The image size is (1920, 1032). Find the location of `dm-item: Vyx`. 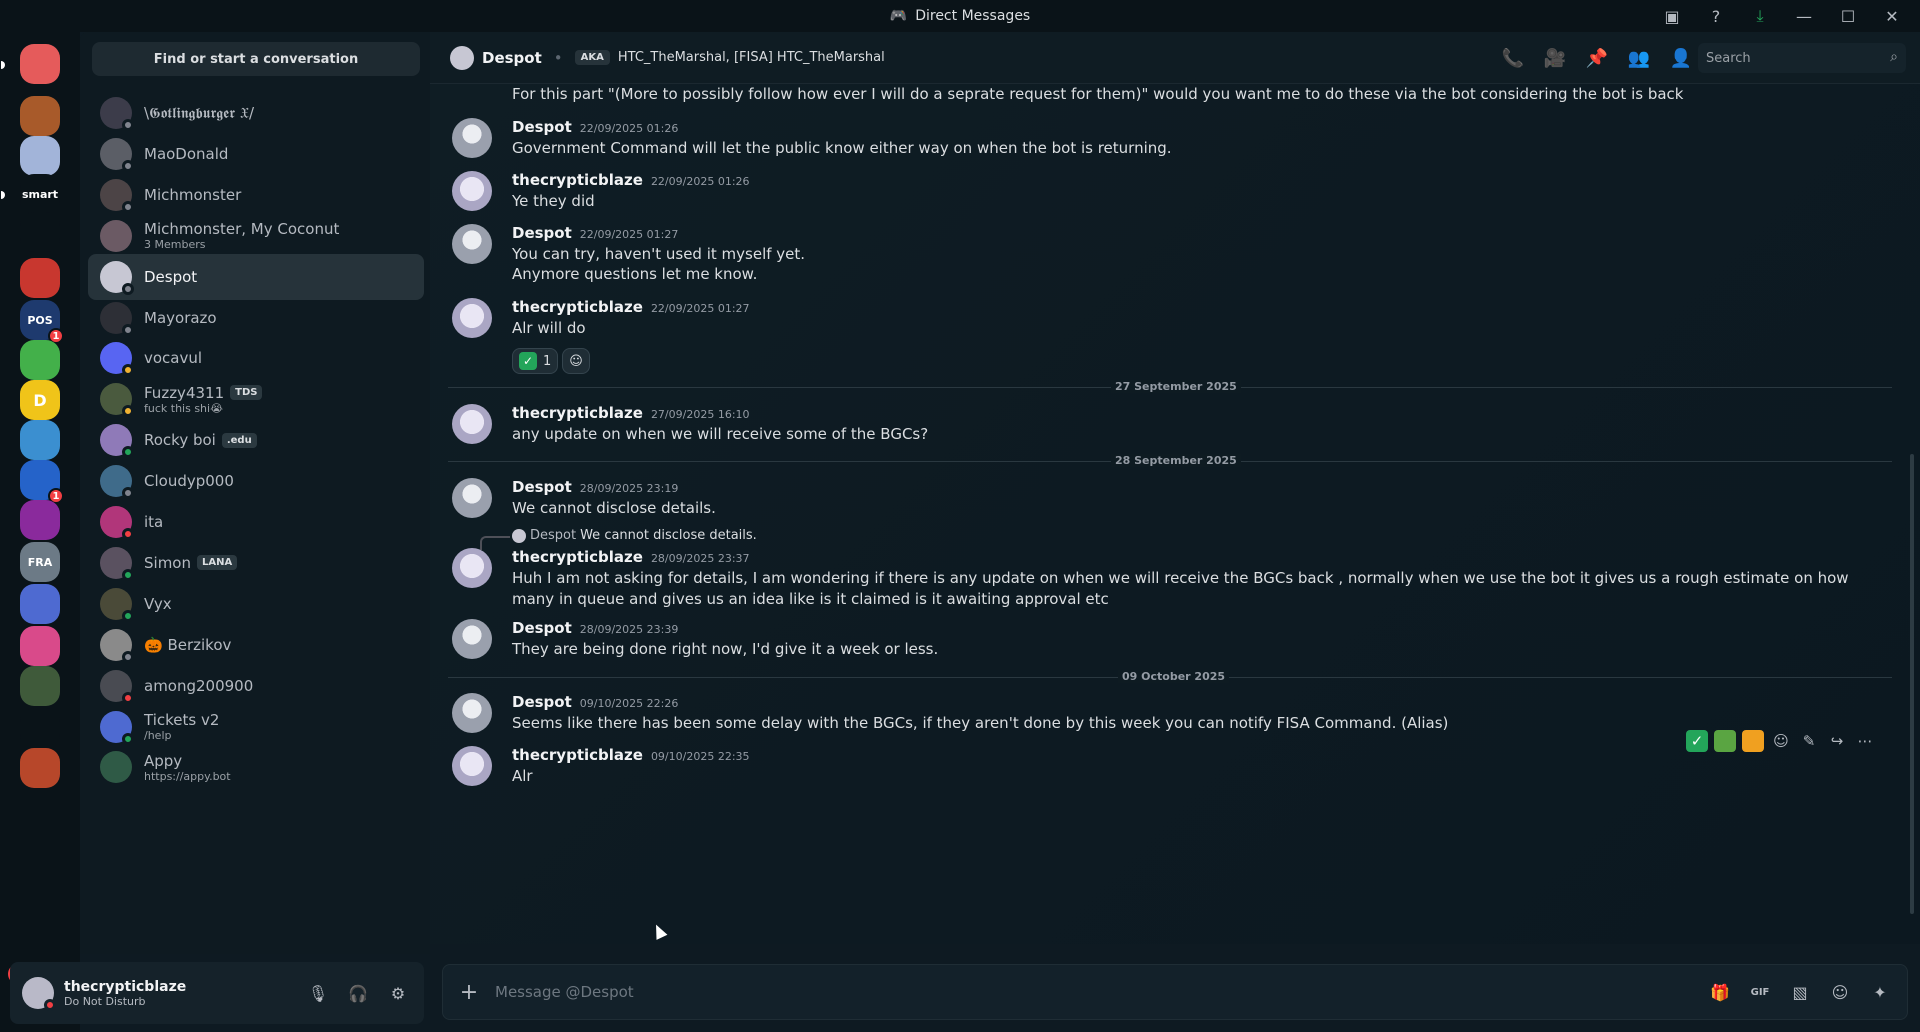

dm-item: Vyx is located at coordinates (256, 604).